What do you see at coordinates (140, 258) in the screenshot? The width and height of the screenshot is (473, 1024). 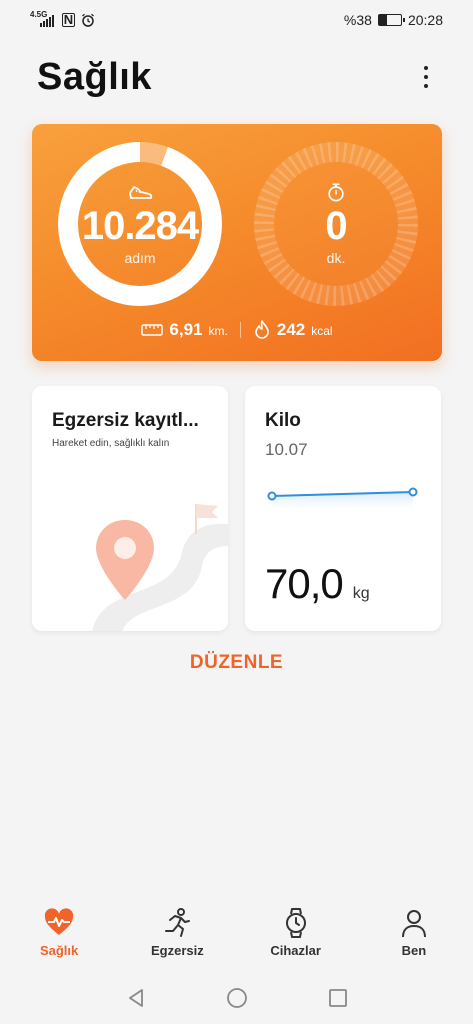 I see `steps-unit: adım` at bounding box center [140, 258].